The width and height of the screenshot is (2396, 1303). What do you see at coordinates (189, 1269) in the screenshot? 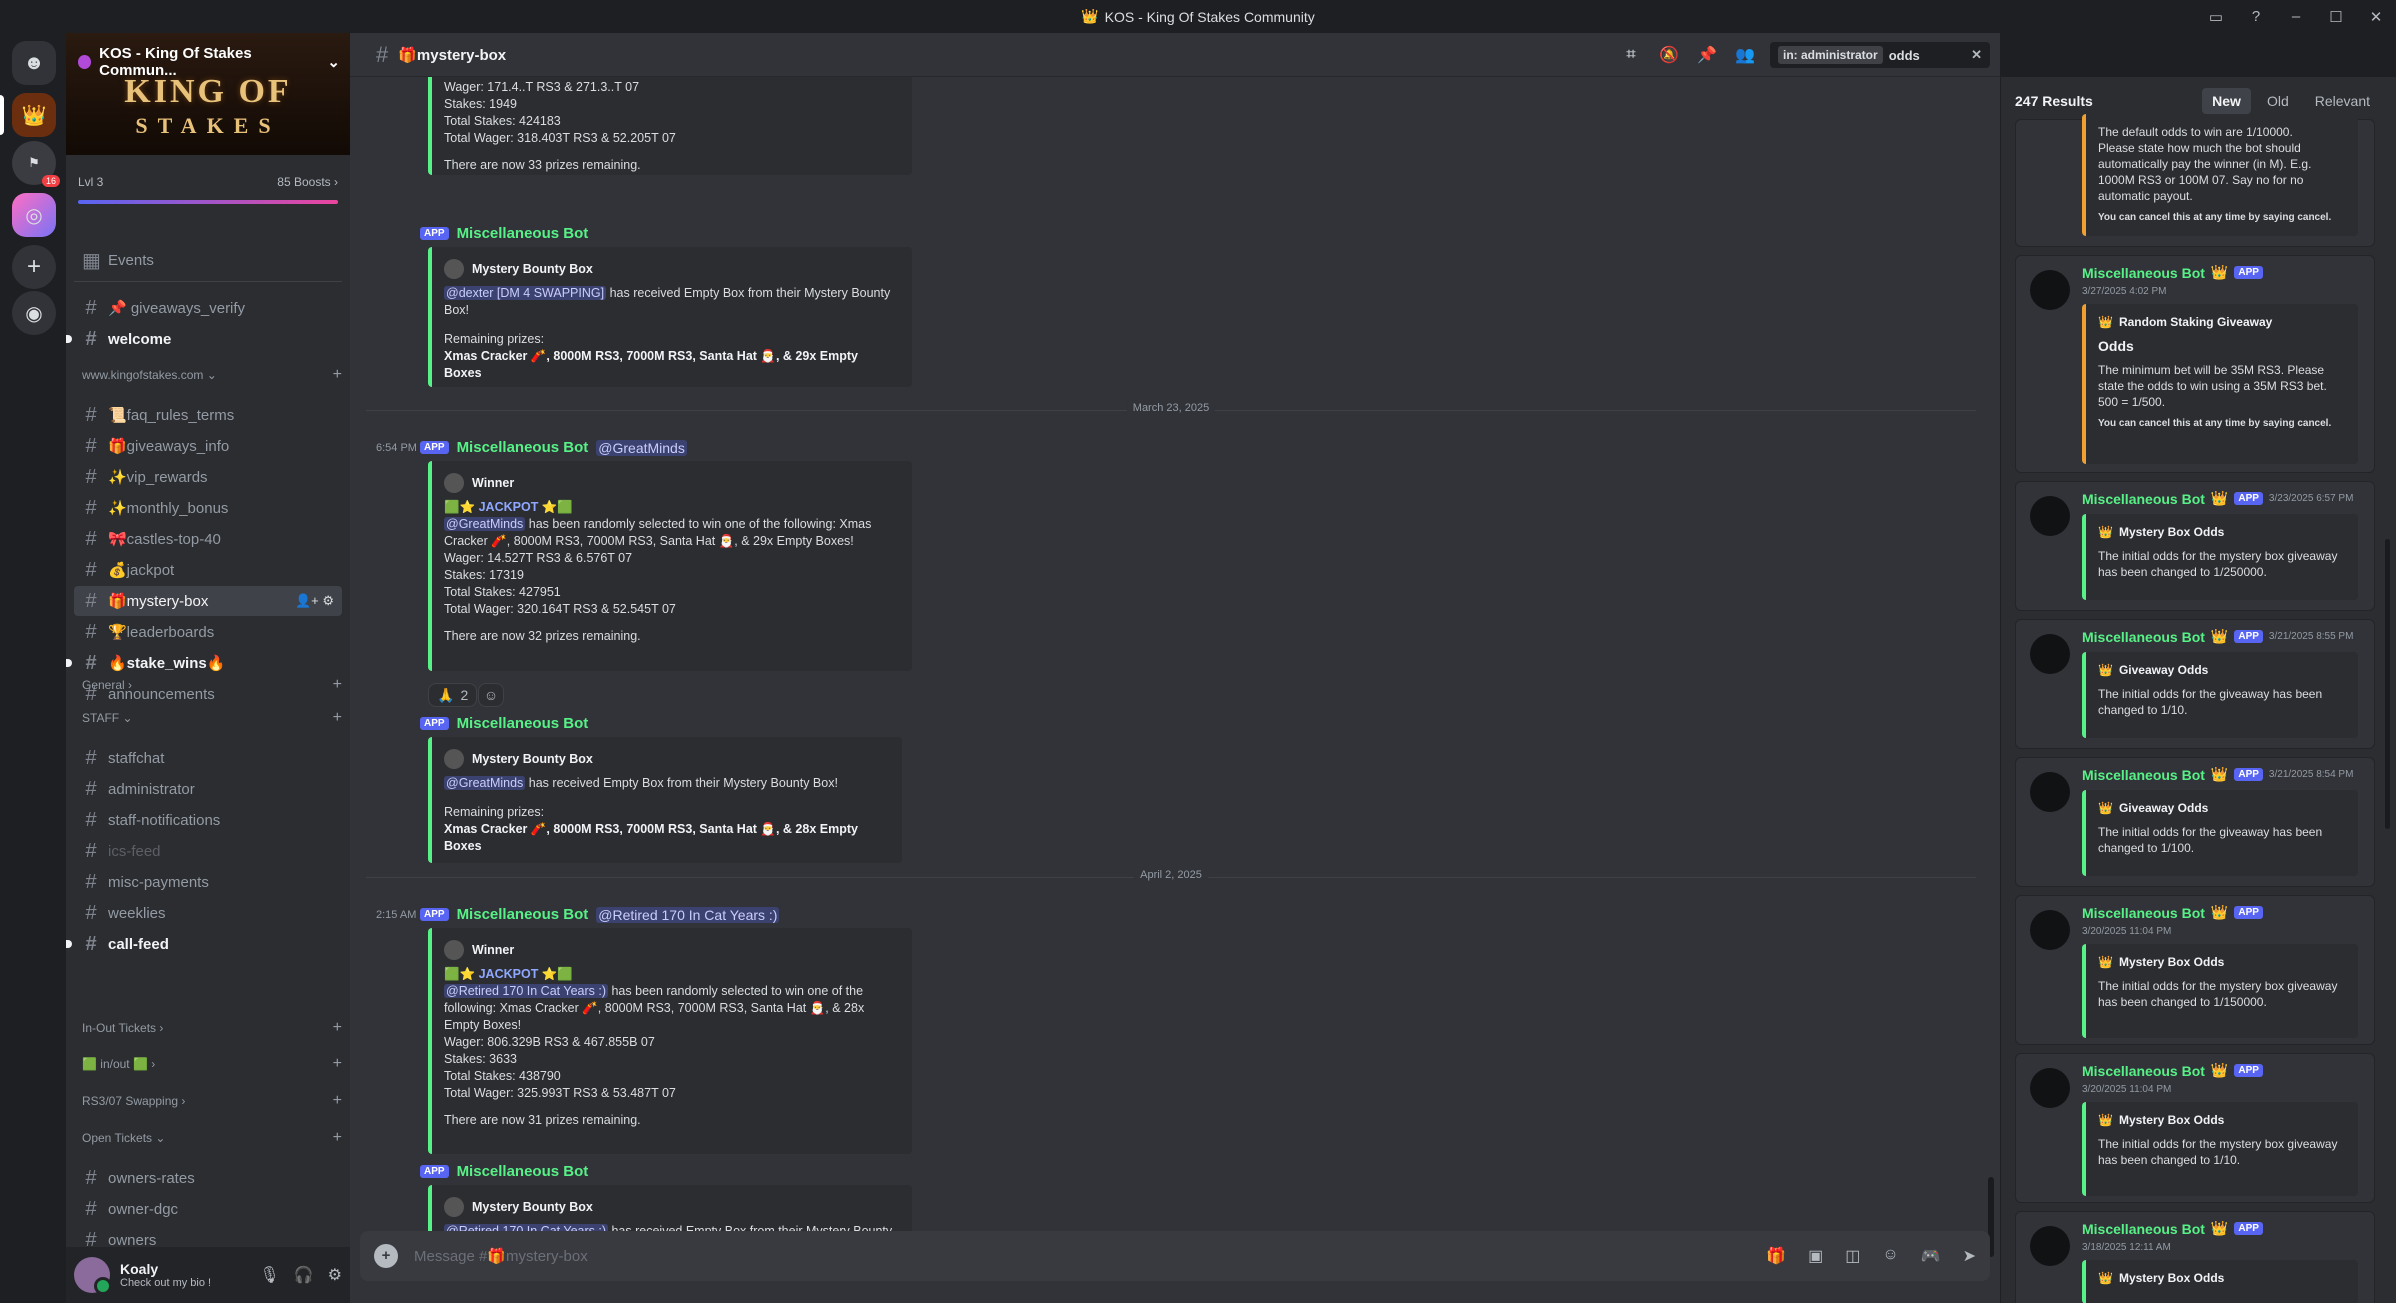
I see `user-name: Koaly` at bounding box center [189, 1269].